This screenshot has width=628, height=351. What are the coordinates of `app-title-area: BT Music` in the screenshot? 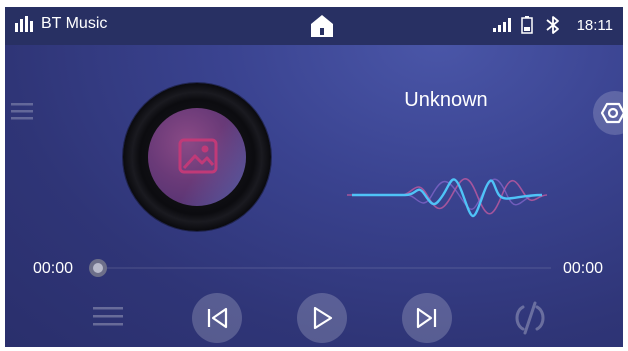 It's located at (61, 24).